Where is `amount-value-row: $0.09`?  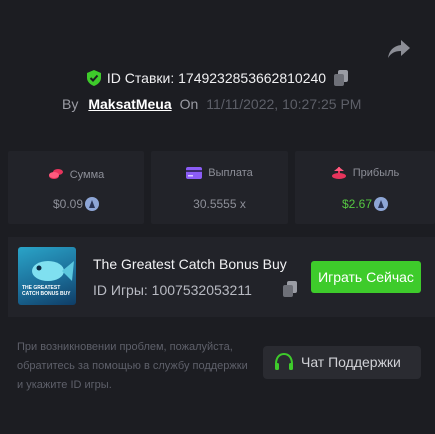 amount-value-row: $0.09 is located at coordinates (76, 204).